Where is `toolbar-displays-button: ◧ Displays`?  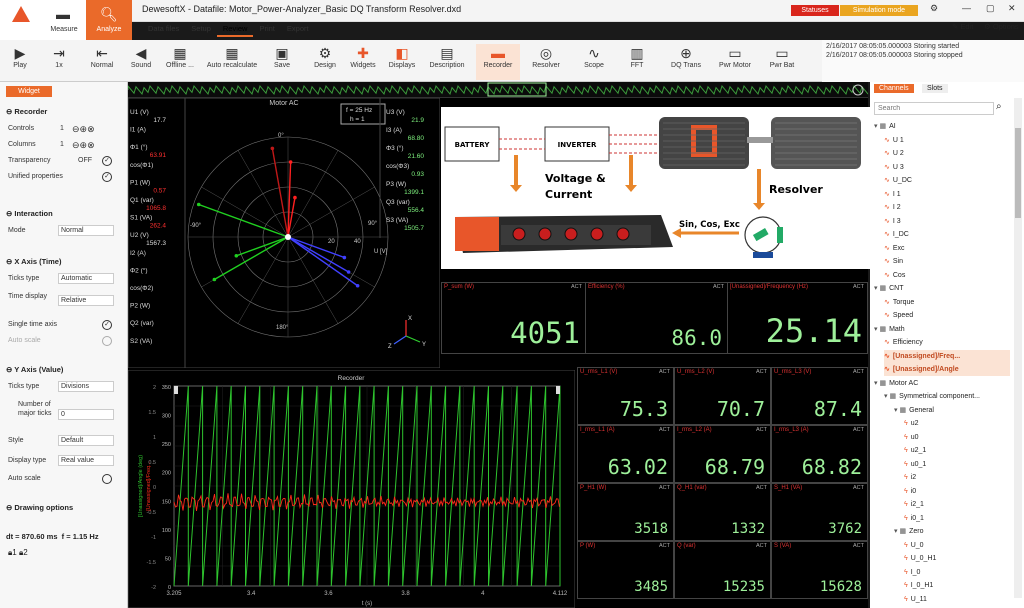
toolbar-displays-button: ◧ Displays is located at coordinates (402, 62).